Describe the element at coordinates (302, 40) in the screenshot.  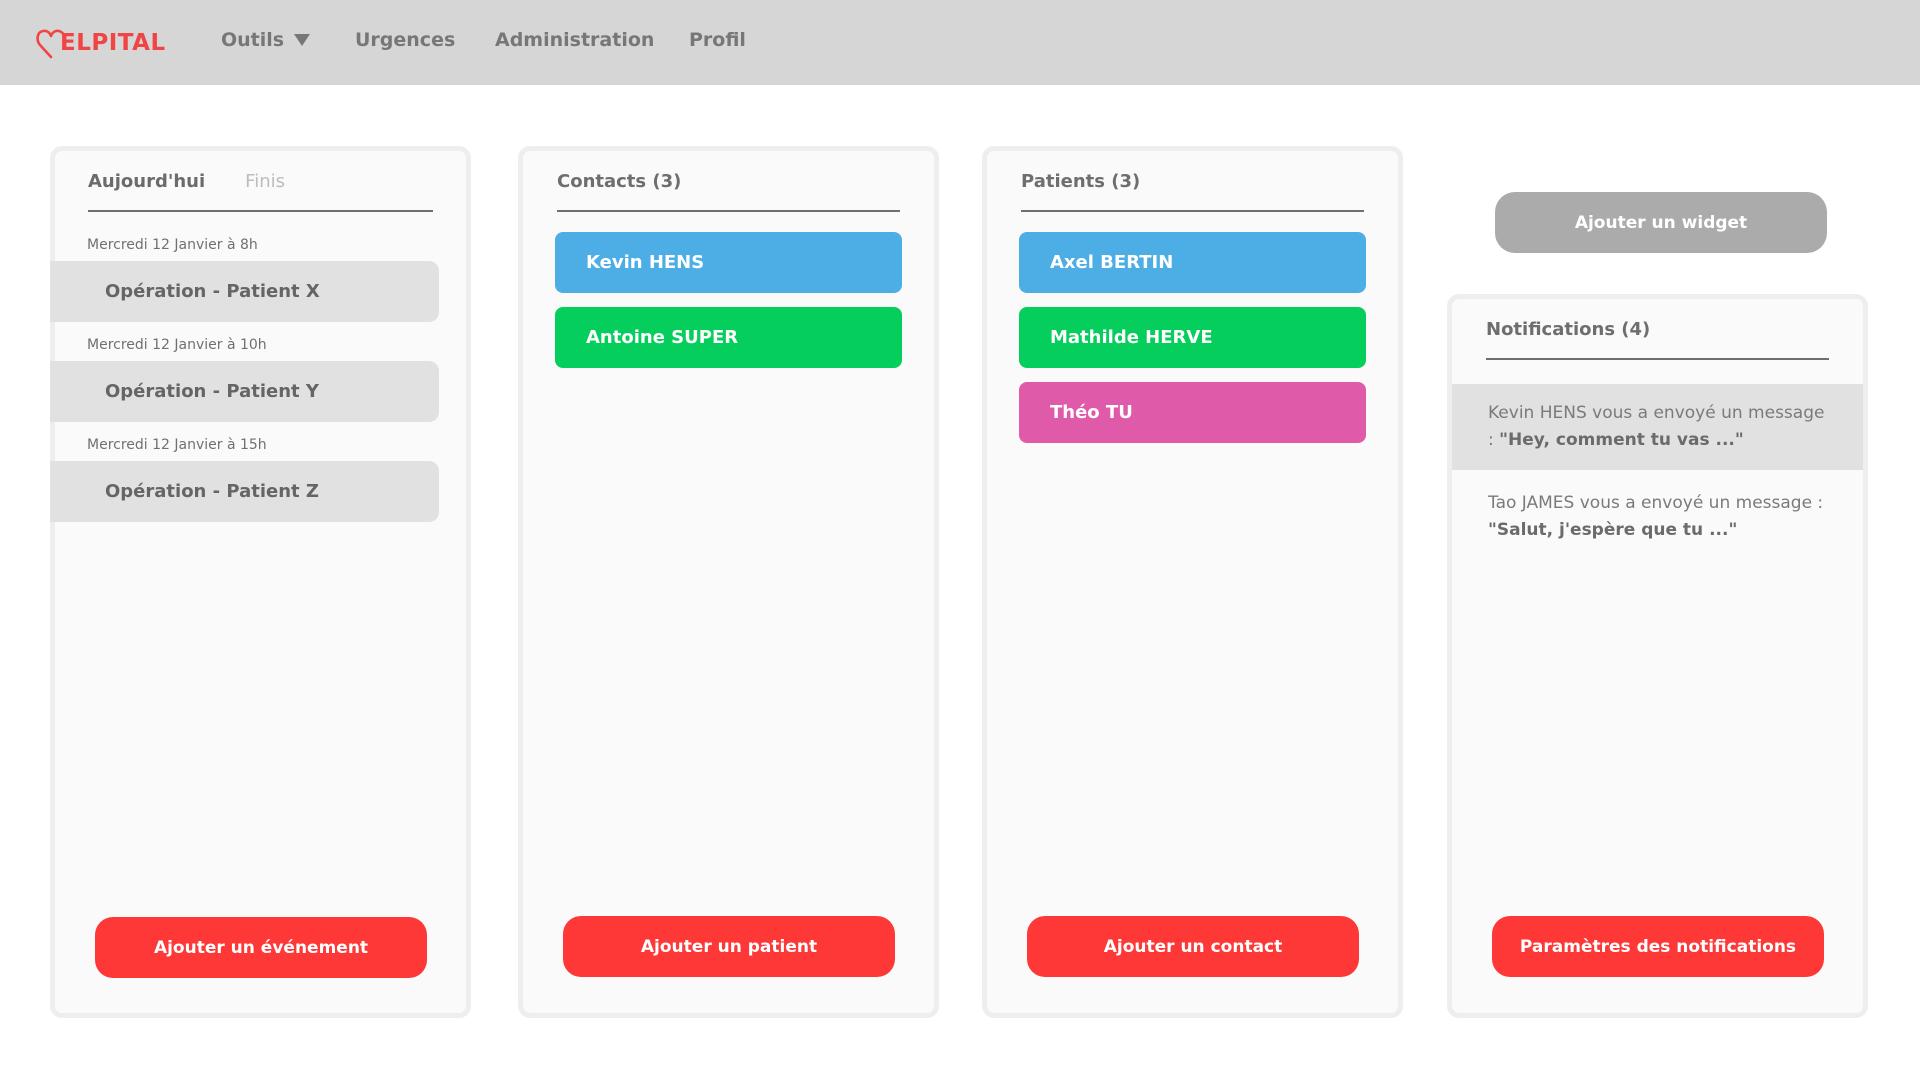
I see `caret-down-icon` at that location.